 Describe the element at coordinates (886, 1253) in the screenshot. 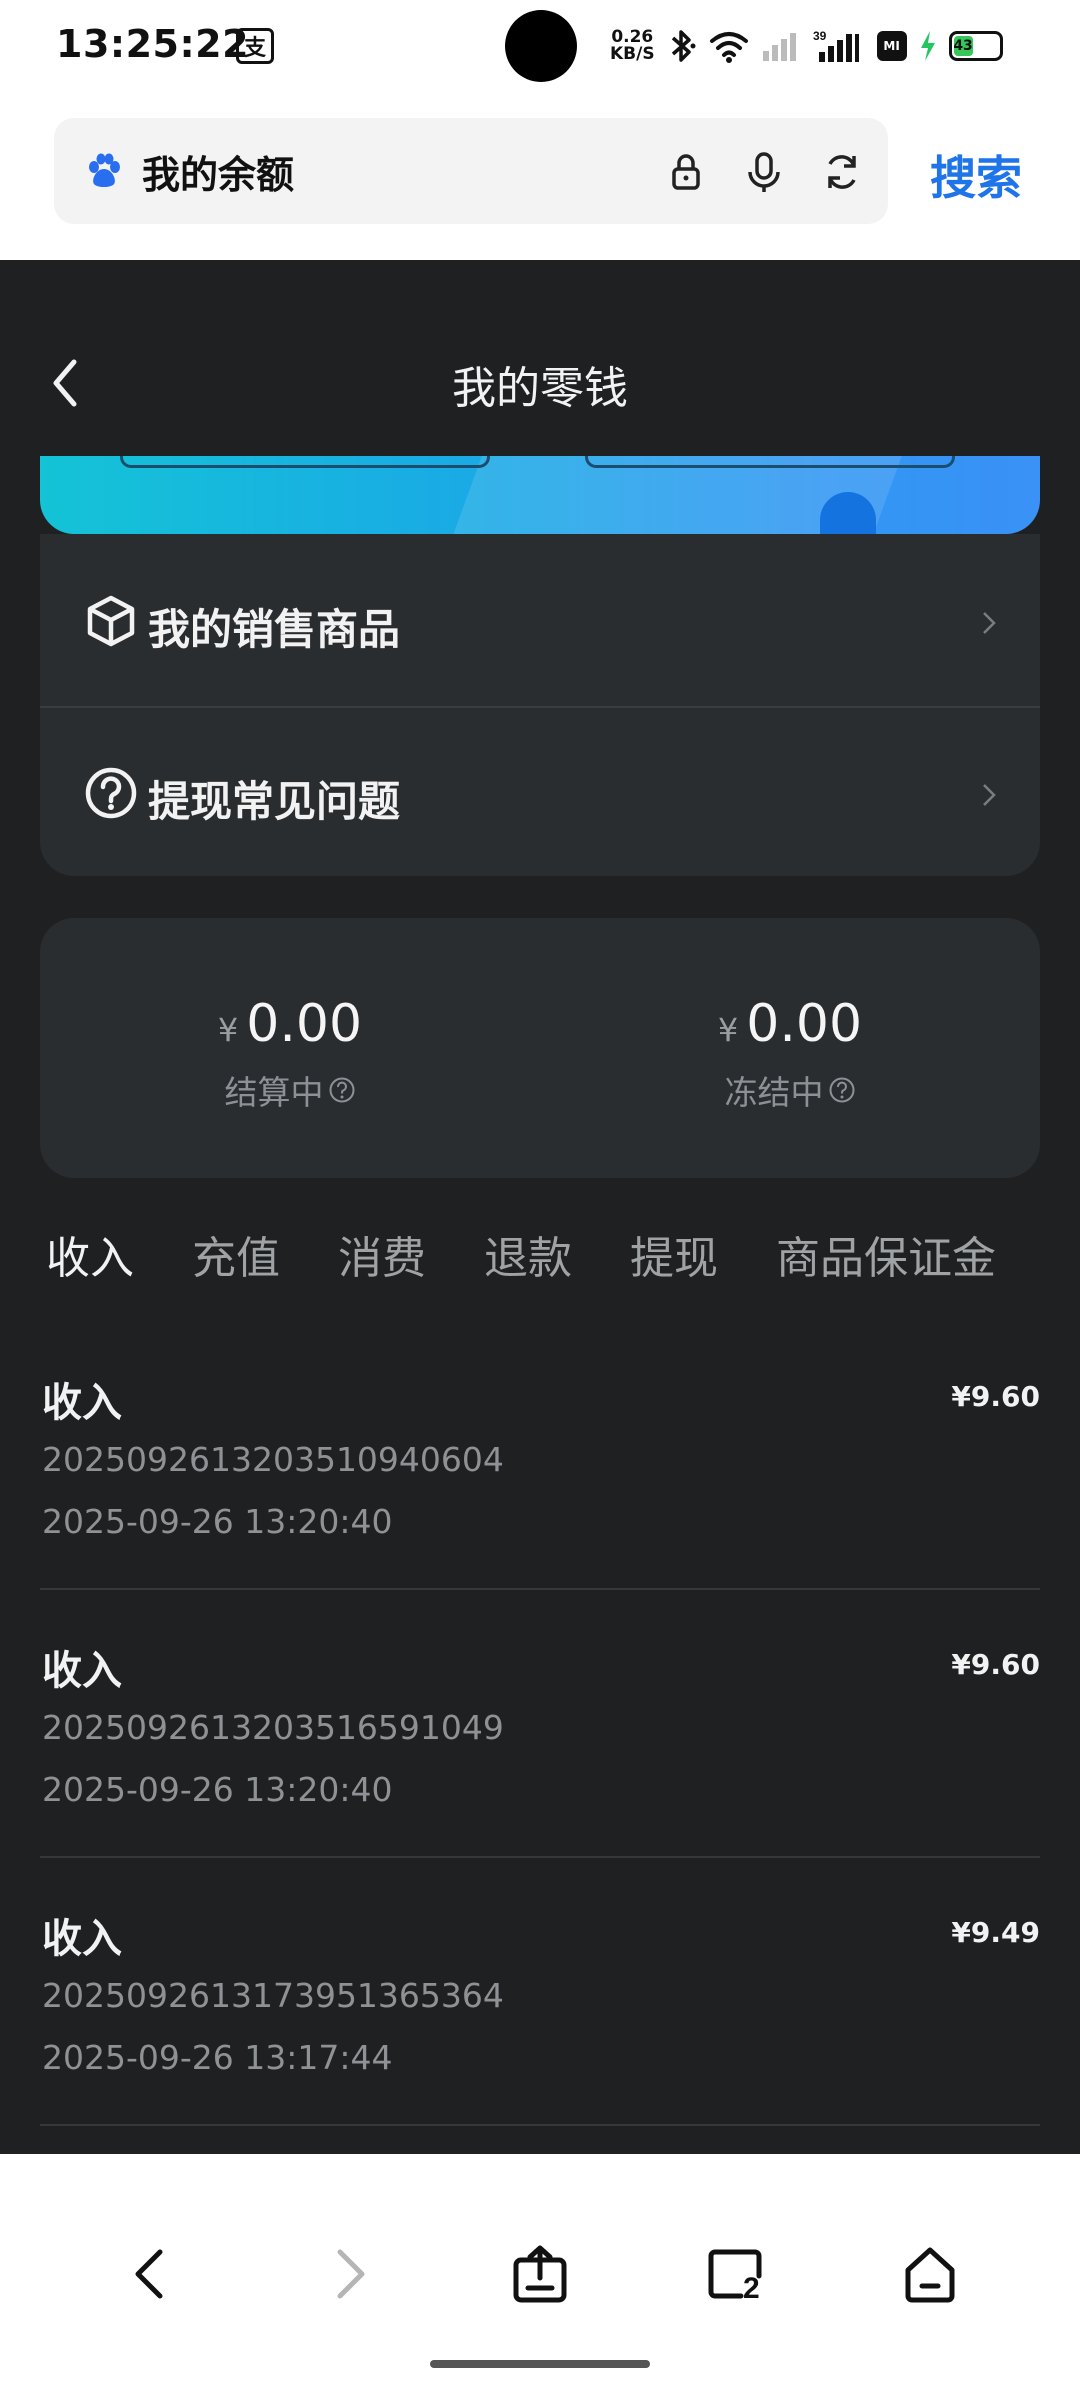

I see `tab-deposit: 商品保证金` at that location.